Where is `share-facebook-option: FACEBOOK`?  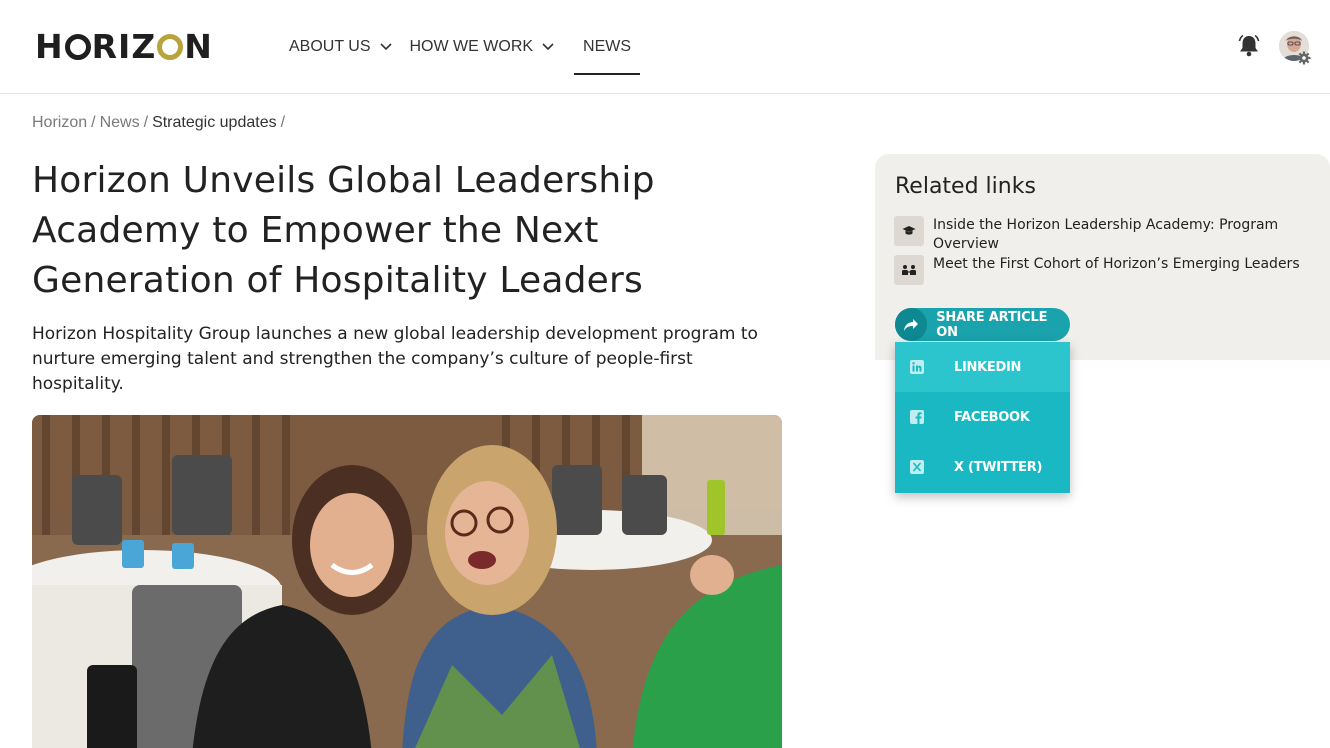 share-facebook-option: FACEBOOK is located at coordinates (982, 417).